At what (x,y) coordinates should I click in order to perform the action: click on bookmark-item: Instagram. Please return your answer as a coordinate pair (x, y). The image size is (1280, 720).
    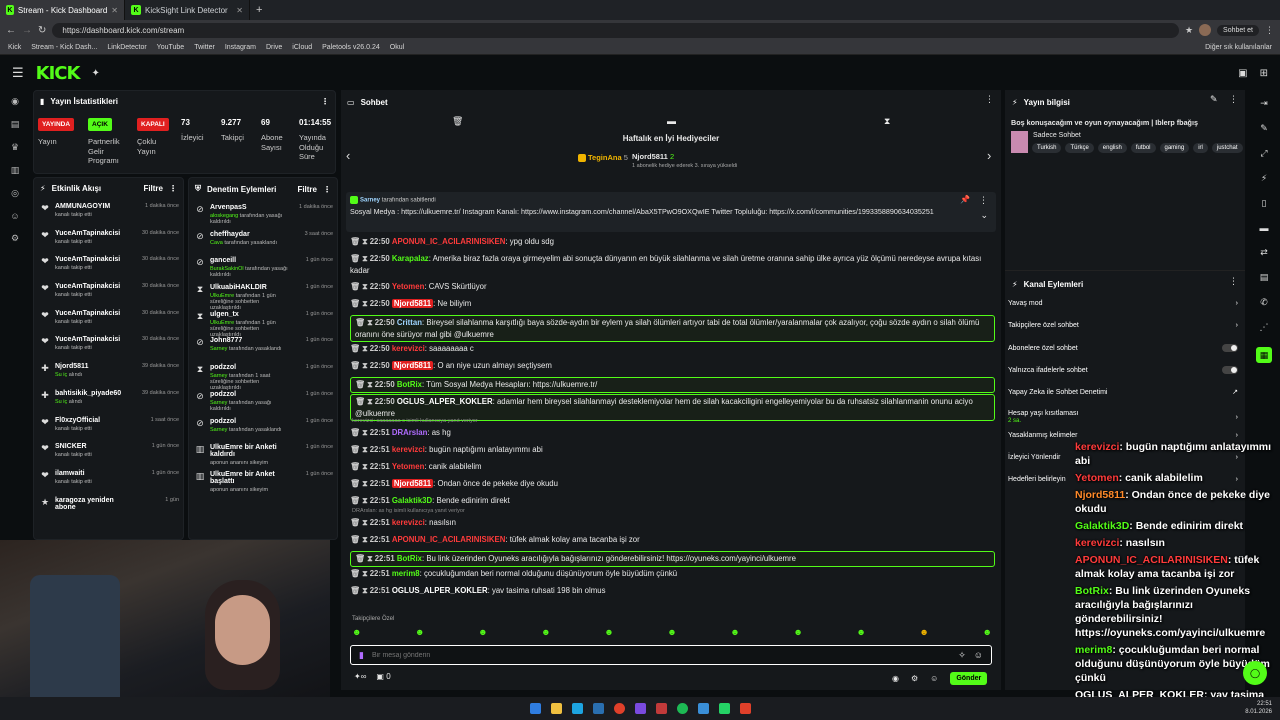
    Looking at the image, I should click on (240, 47).